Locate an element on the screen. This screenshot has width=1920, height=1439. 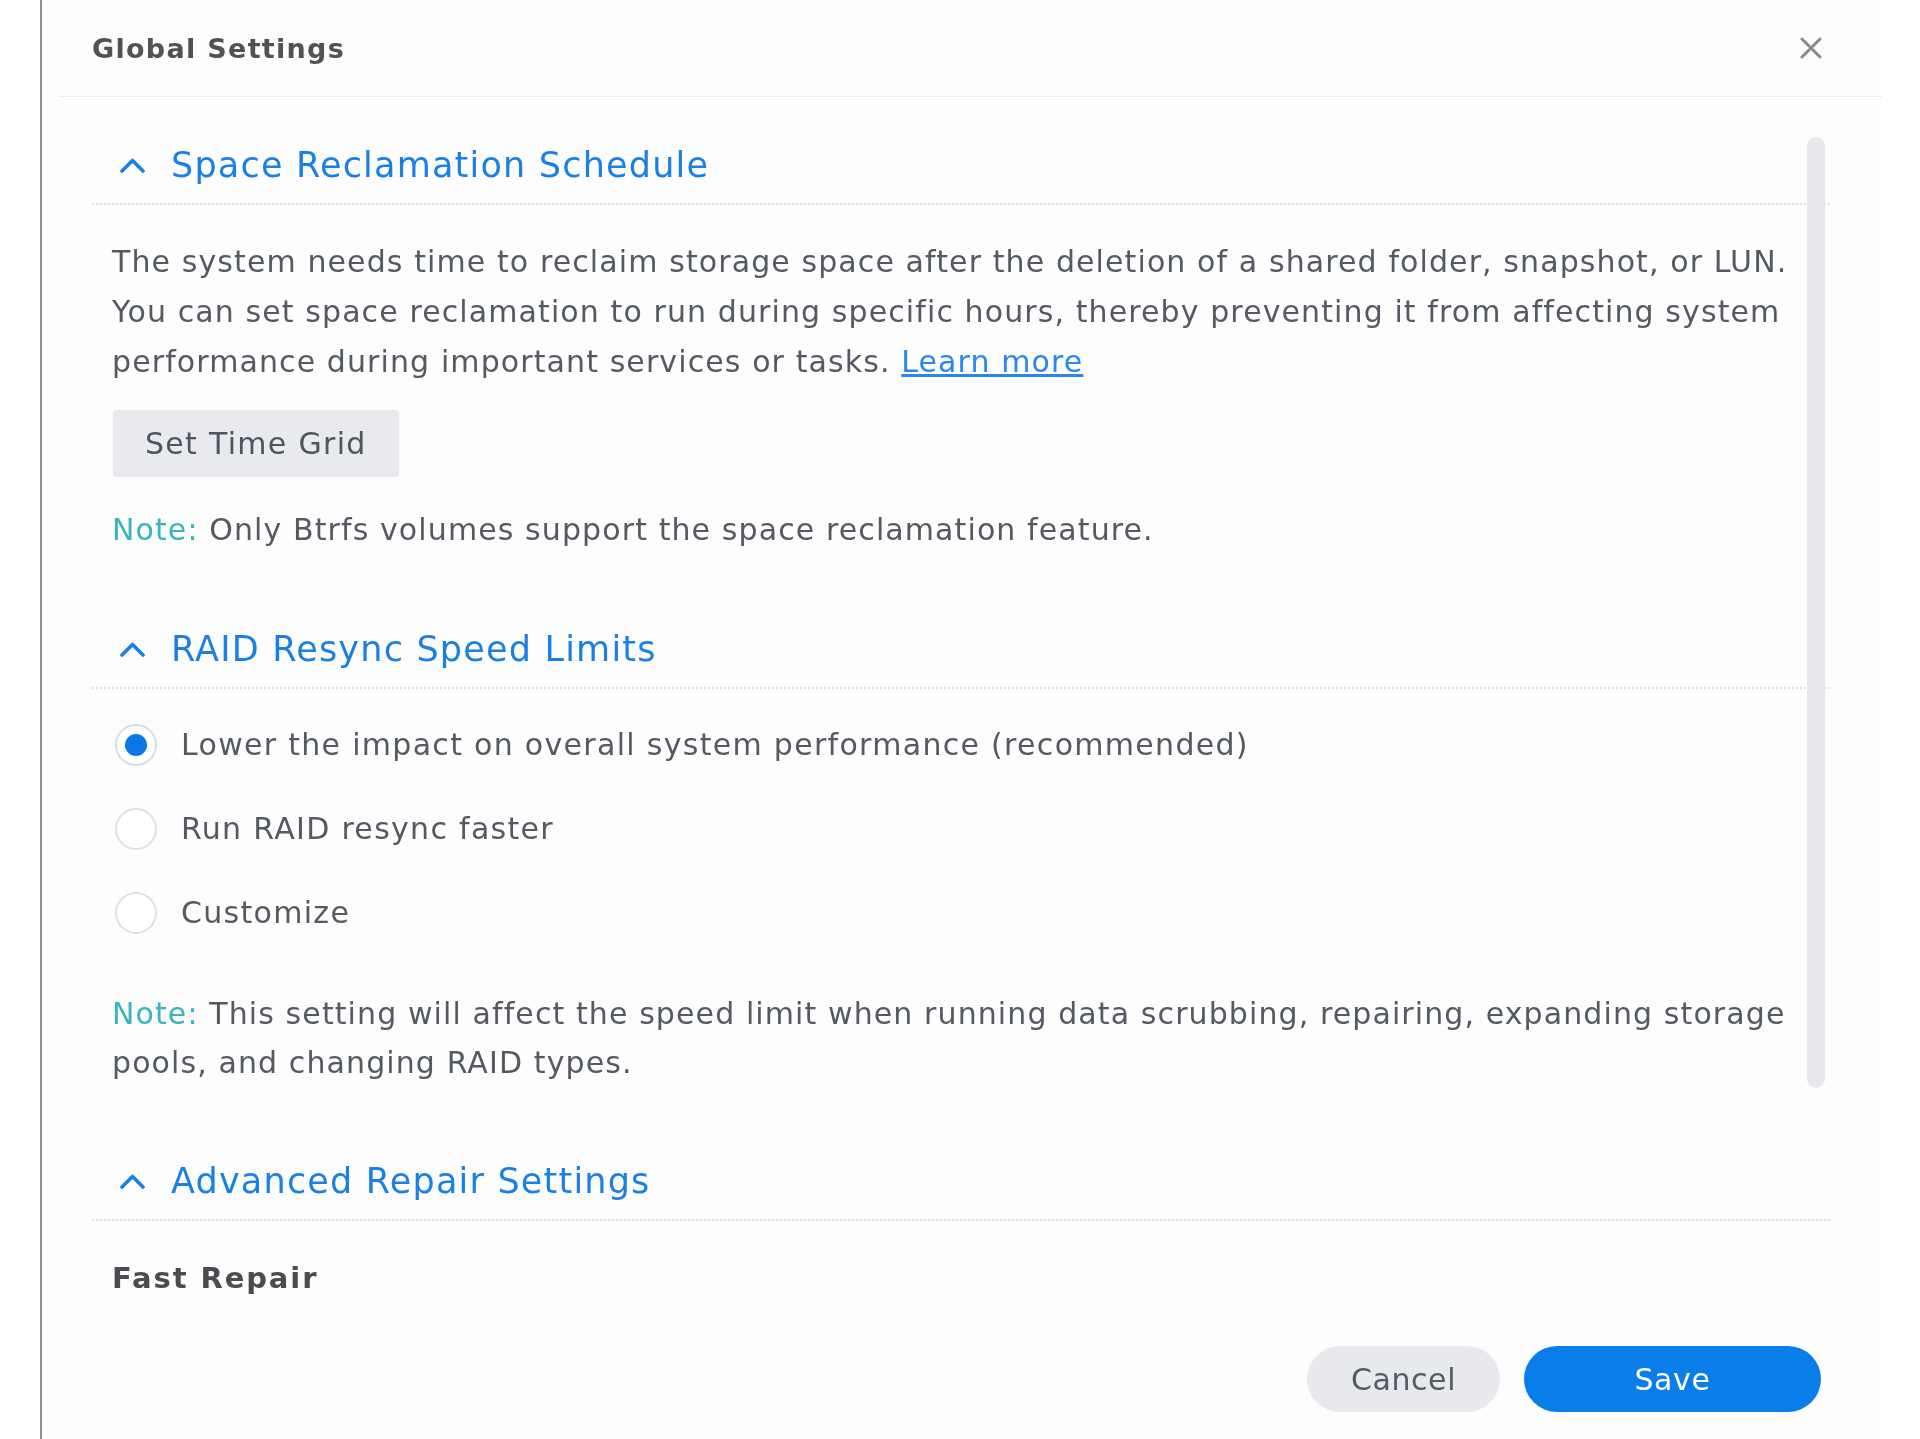
set-time-grid-button: Set Time Grid is located at coordinates (256, 443).